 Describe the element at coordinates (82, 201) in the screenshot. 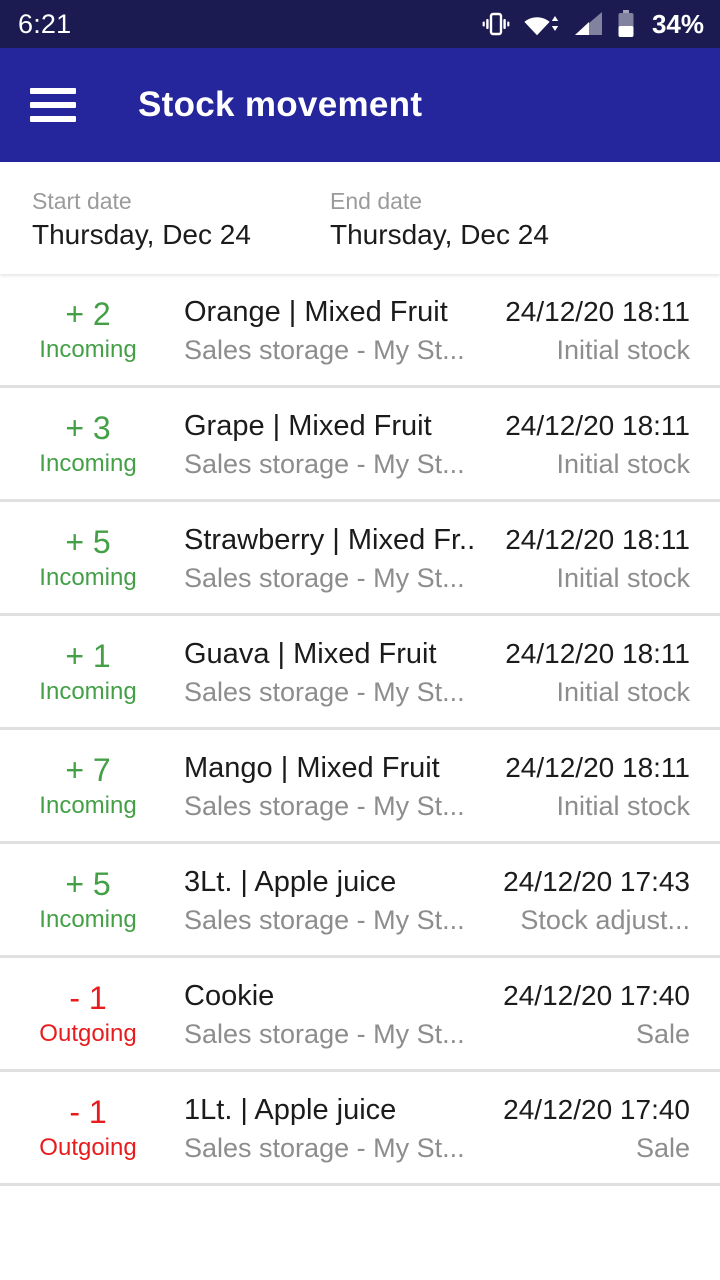

I see `start-date-label: Start date` at that location.